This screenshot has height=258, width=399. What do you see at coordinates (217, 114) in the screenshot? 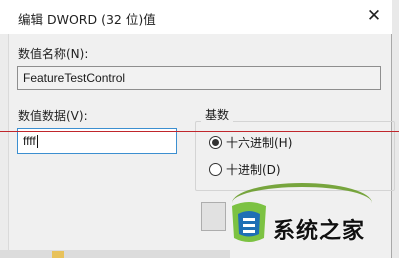
I see `base-groupbox-title: 基数` at bounding box center [217, 114].